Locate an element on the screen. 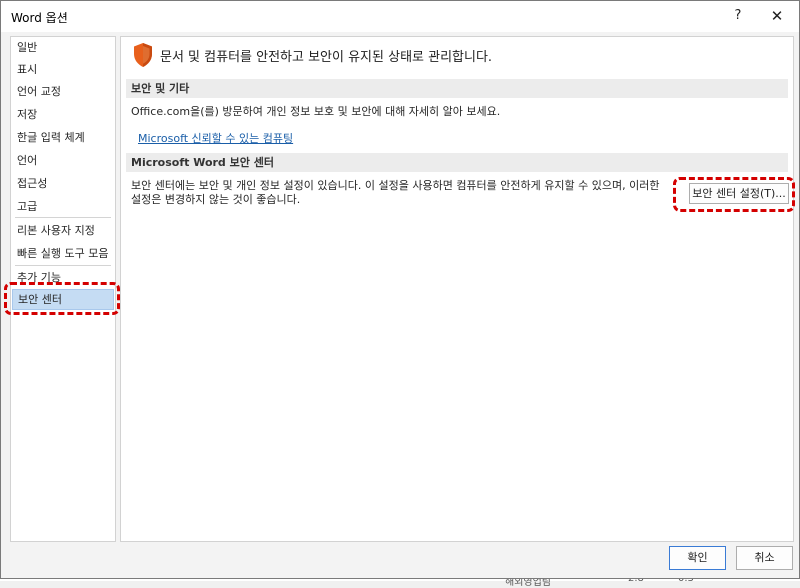  sidebar-item-save: 저장 is located at coordinates (63, 114).